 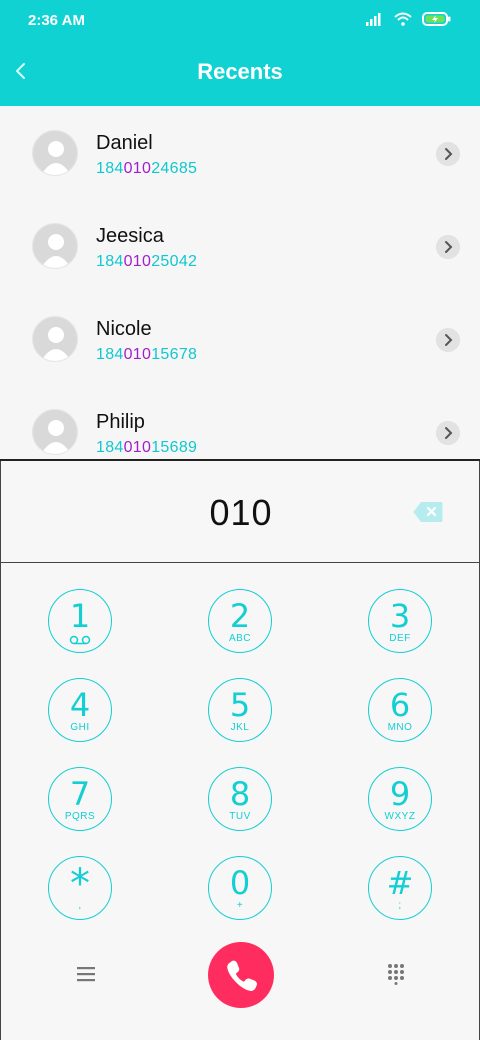 I want to click on battery-charging-icon, so click(x=436, y=19).